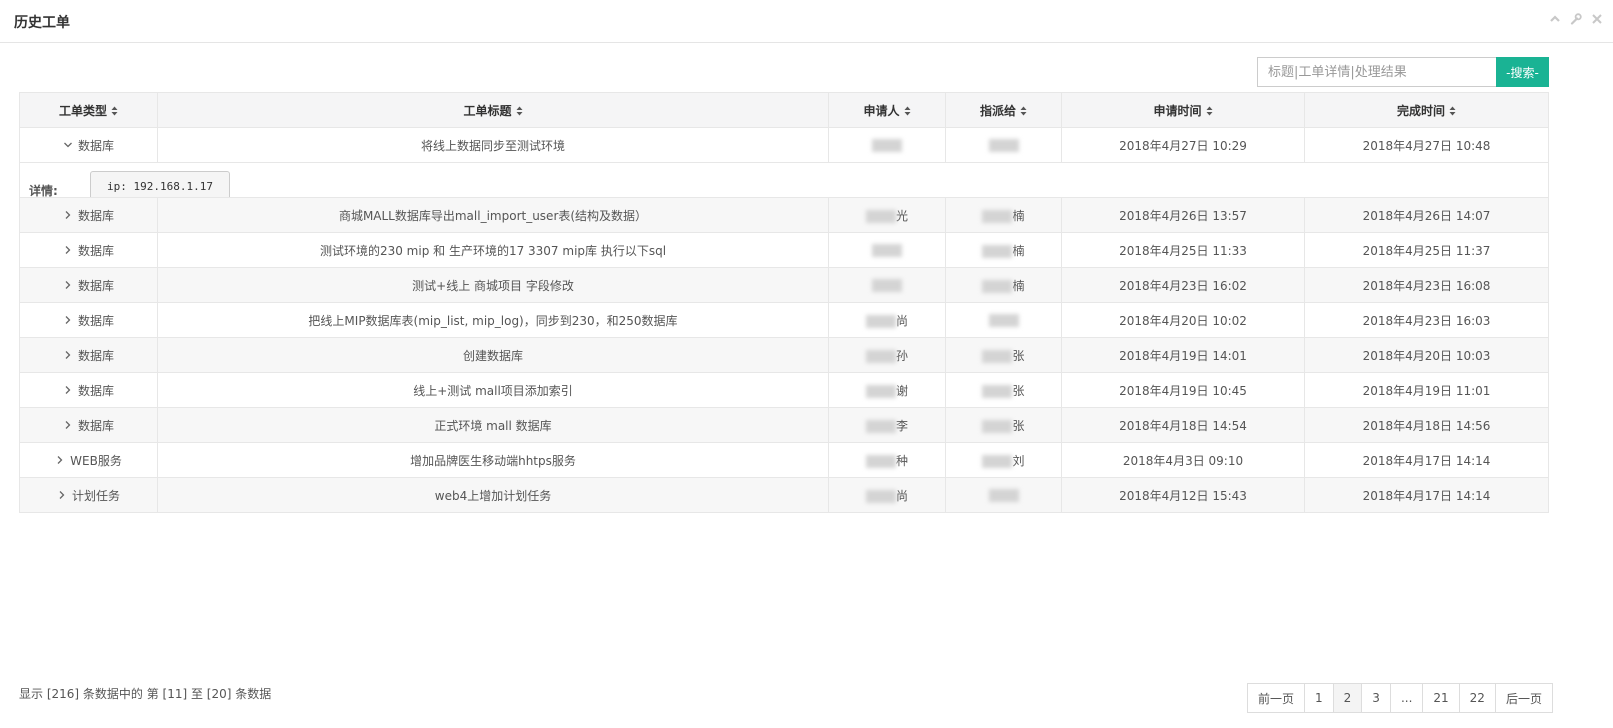 This screenshot has width=1613, height=728. I want to click on pagination: 前一页 1 2 3... 21 22 后一页, so click(1400, 698).